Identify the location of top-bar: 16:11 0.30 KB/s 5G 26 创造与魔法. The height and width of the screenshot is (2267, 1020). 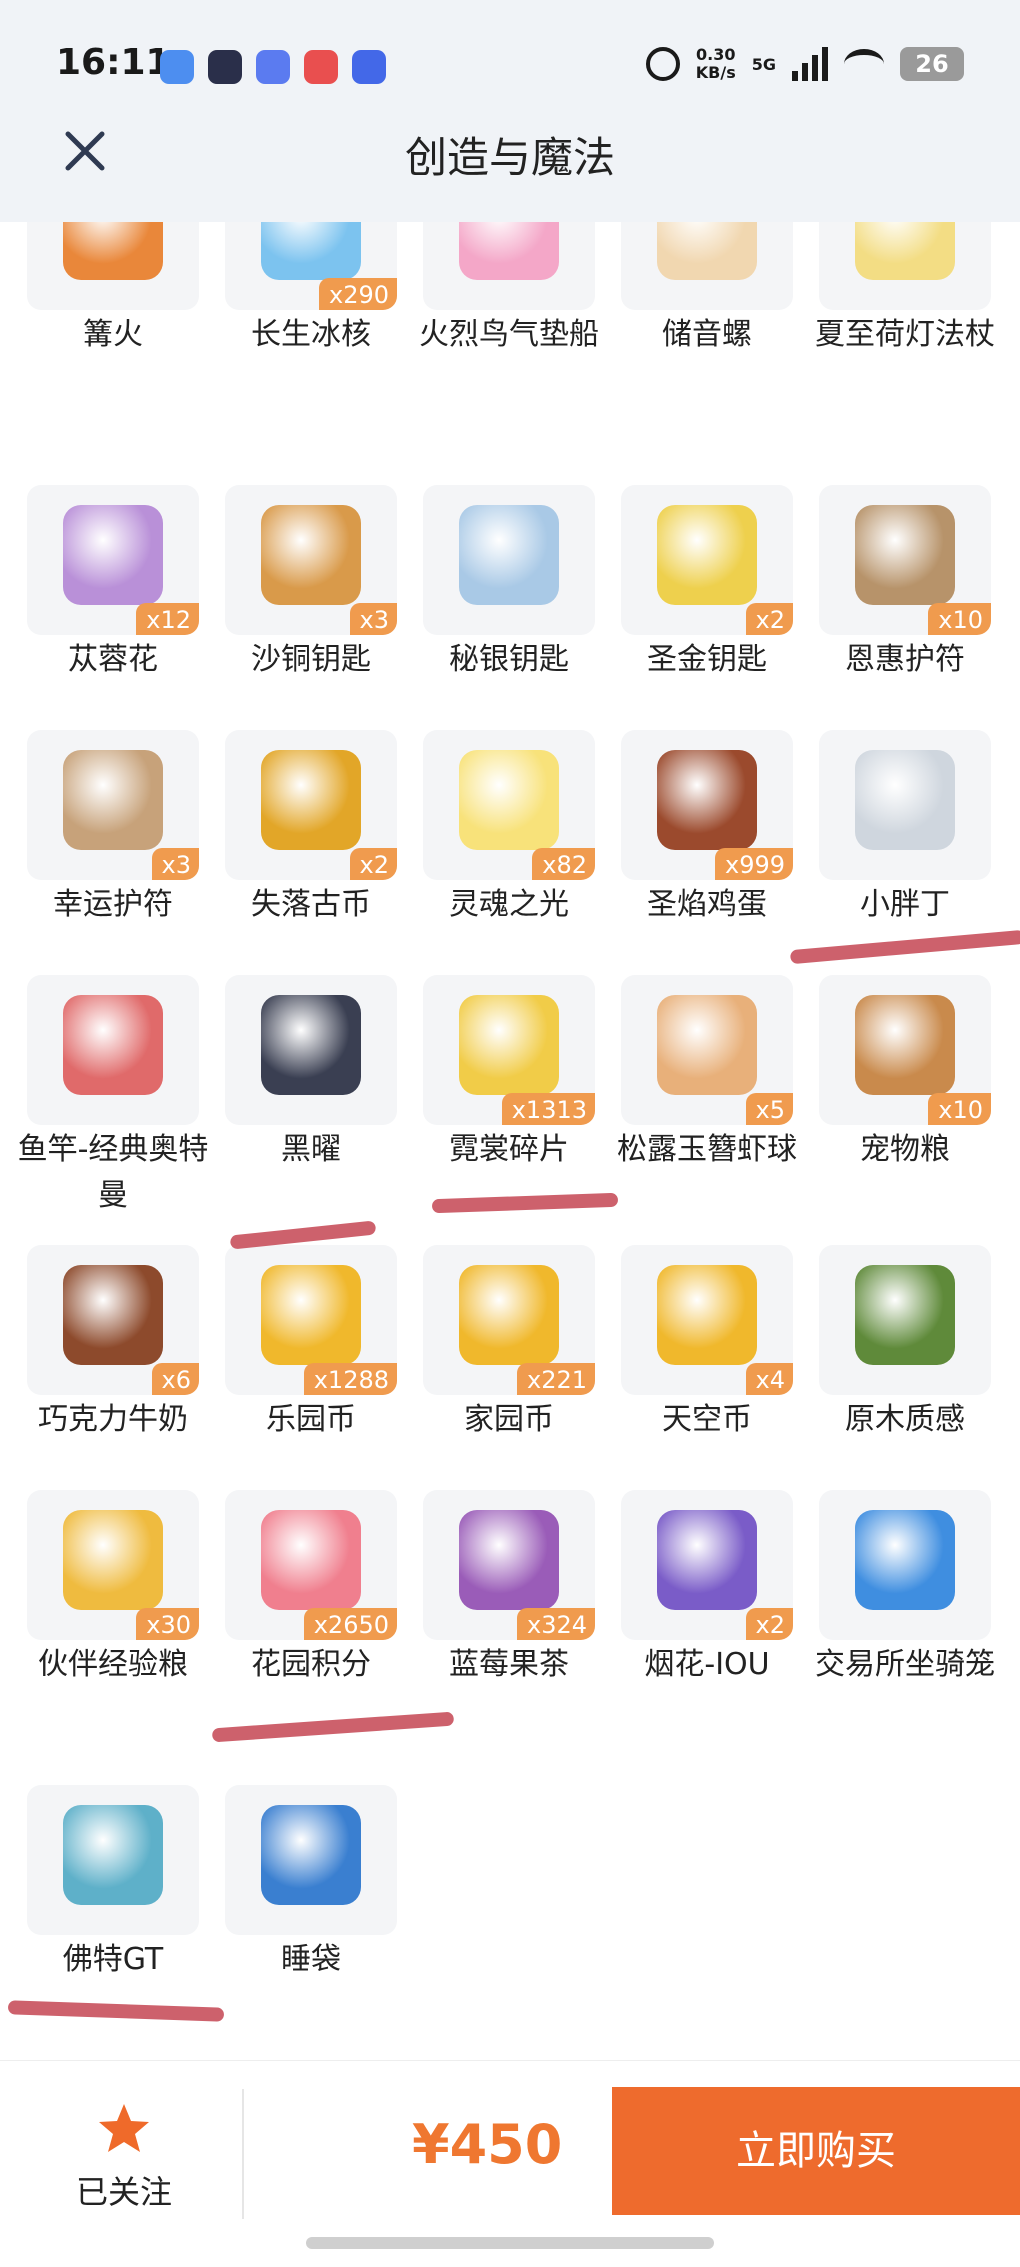
(510, 111).